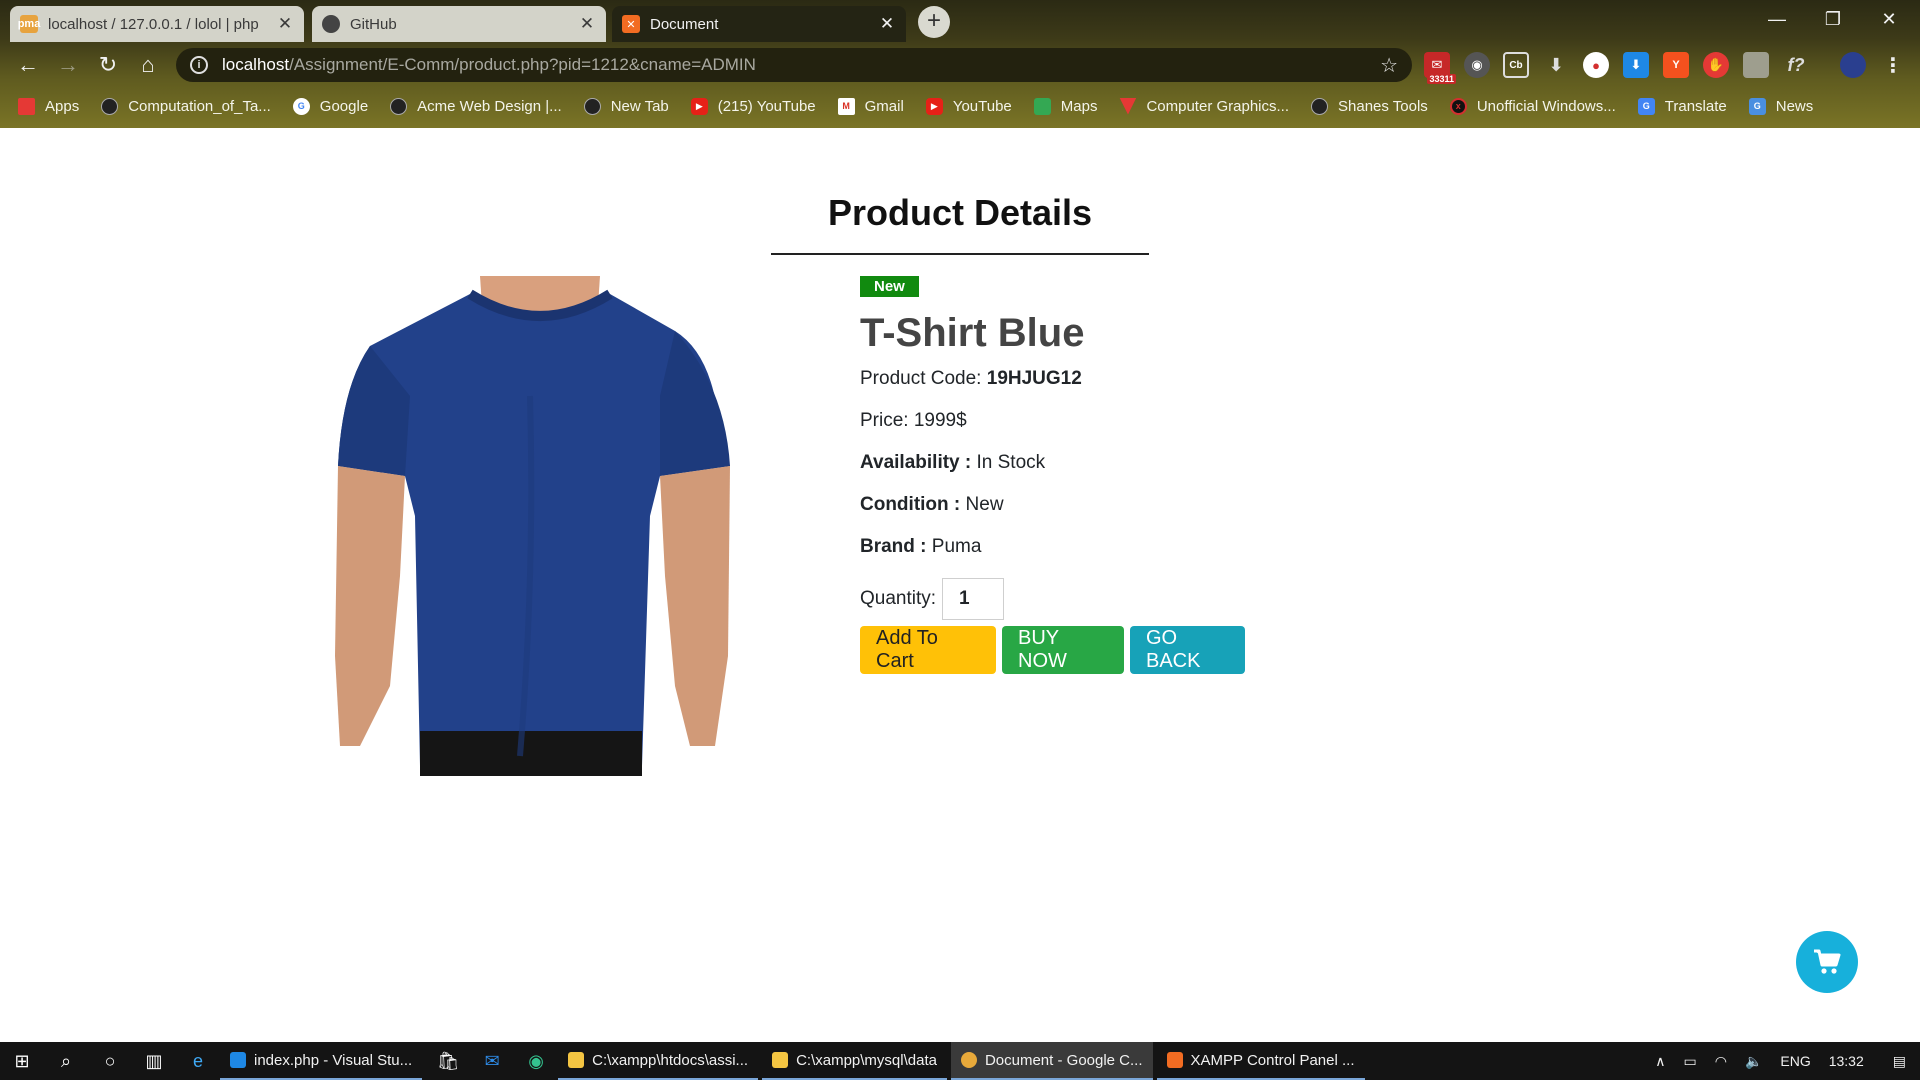 This screenshot has height=1080, width=1920. What do you see at coordinates (913, 420) in the screenshot?
I see `price-line: Price: 1999$` at bounding box center [913, 420].